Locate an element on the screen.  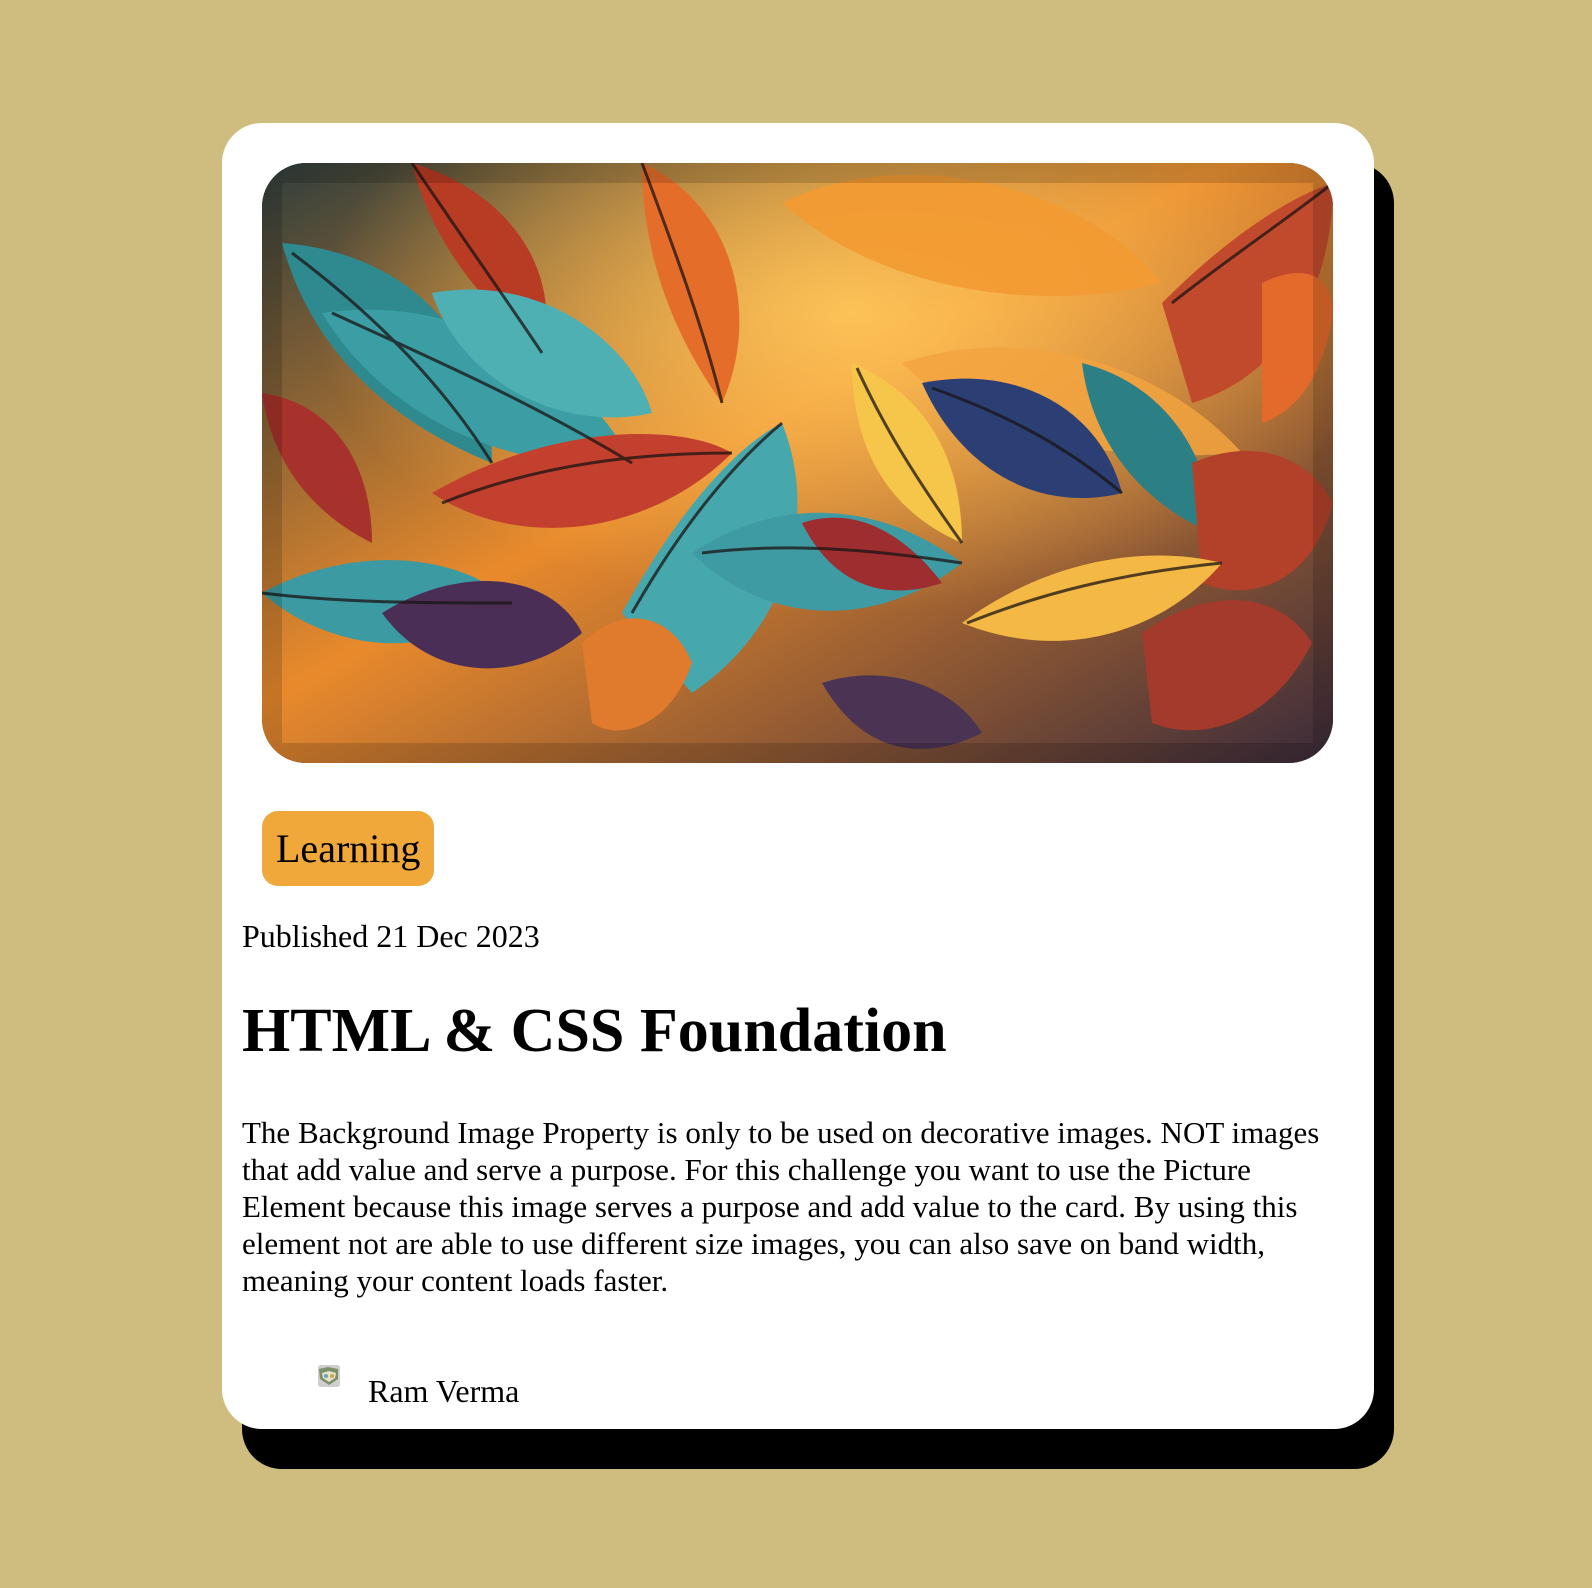
avatar-icon is located at coordinates (329, 1376).